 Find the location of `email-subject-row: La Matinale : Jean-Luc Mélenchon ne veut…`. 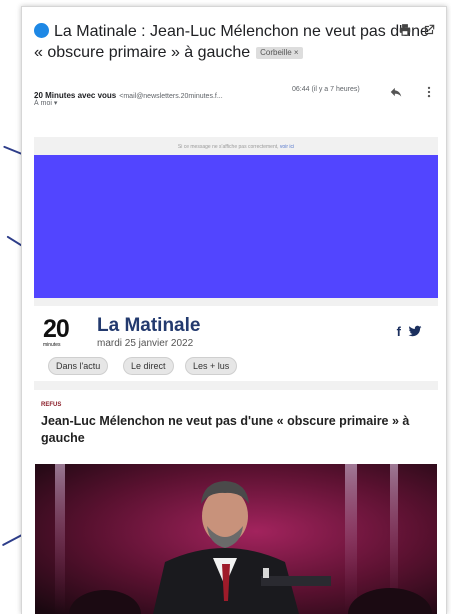

email-subject-row: La Matinale : Jean-Luc Mélenchon ne veut… is located at coordinates (233, 42).